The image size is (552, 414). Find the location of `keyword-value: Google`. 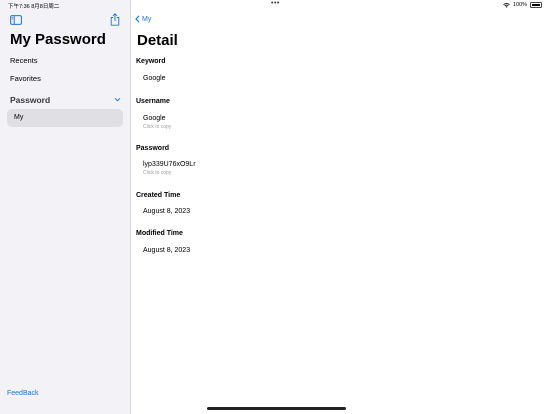

keyword-value: Google is located at coordinates (154, 78).